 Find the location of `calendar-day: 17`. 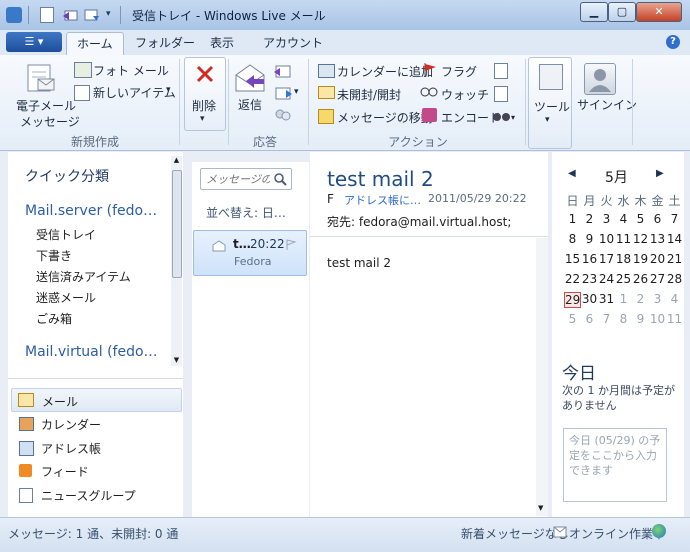

calendar-day: 17 is located at coordinates (606, 259).